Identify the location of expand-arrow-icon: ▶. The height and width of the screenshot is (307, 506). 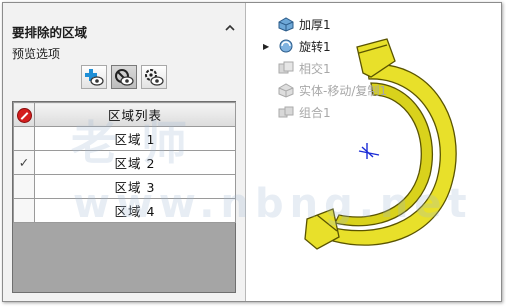
(269, 46).